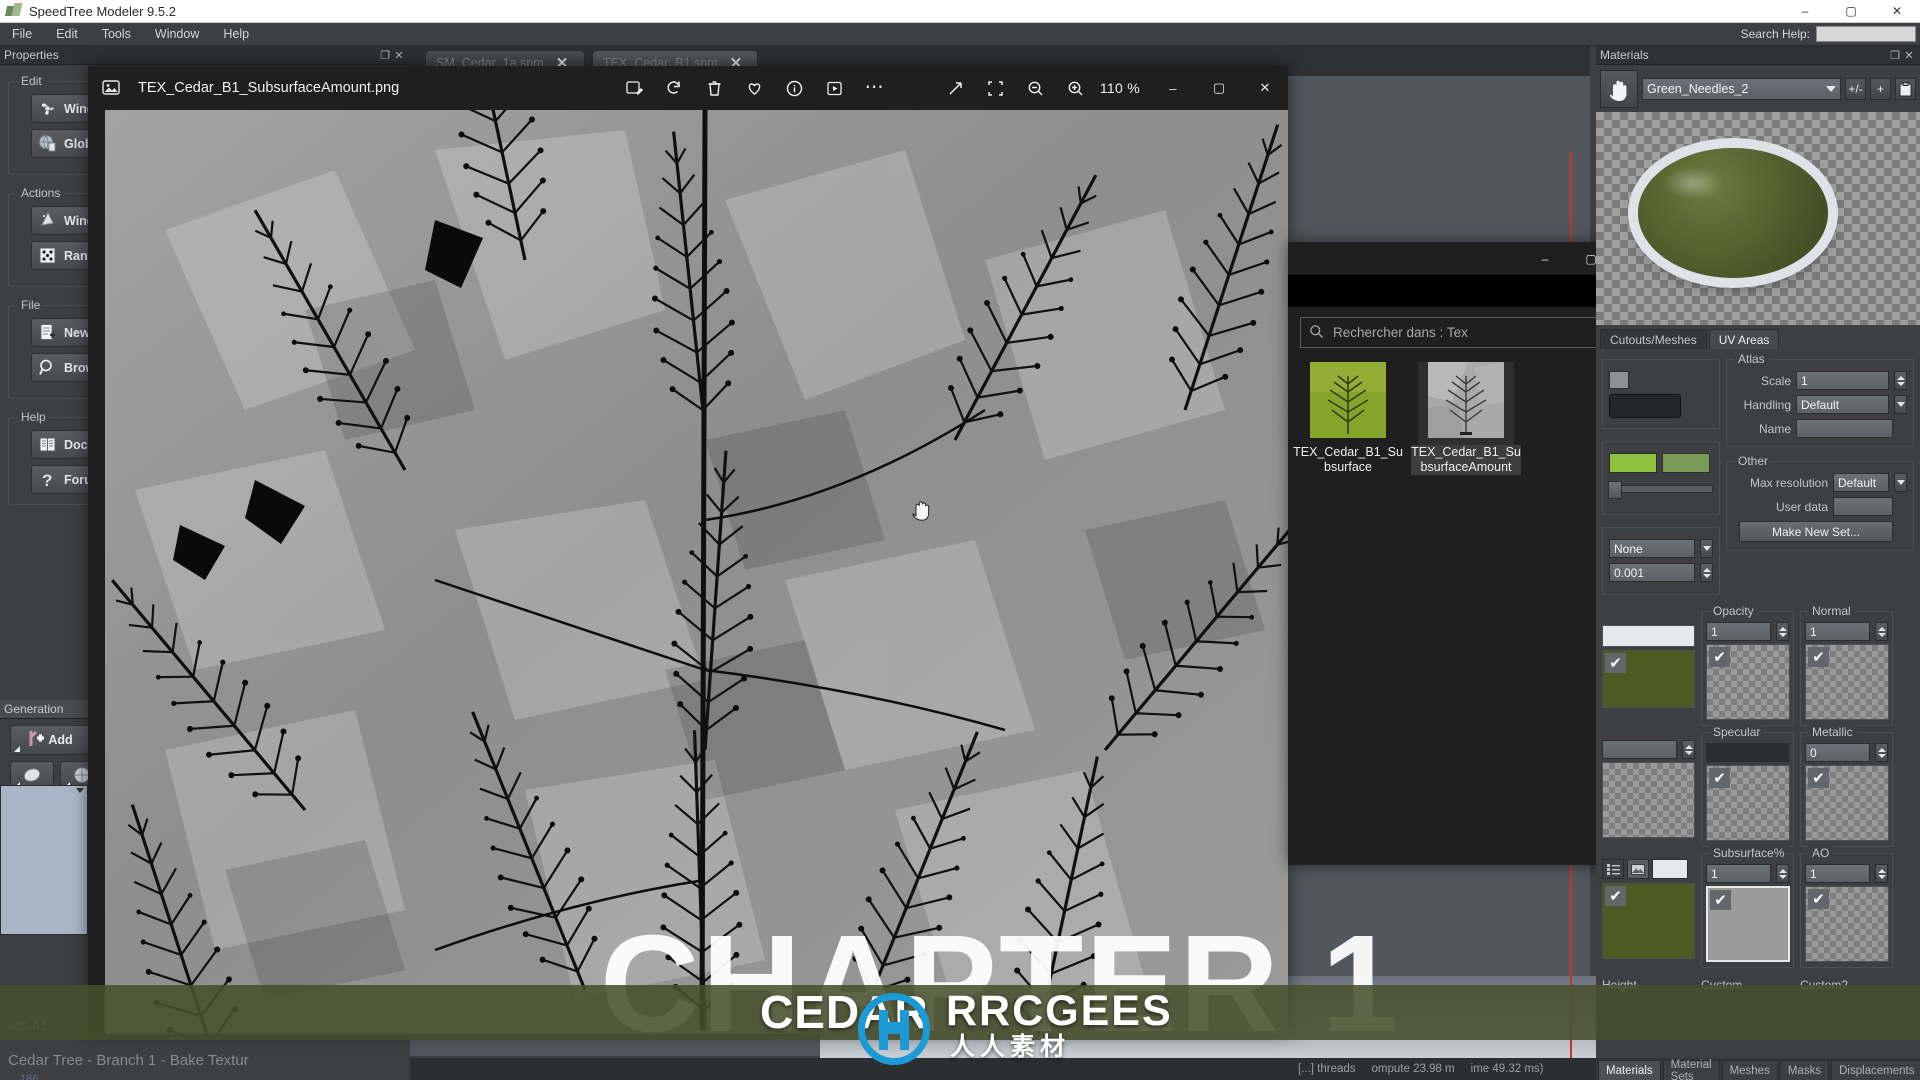  I want to click on basecolor-thumb: ✔, so click(1648, 921).